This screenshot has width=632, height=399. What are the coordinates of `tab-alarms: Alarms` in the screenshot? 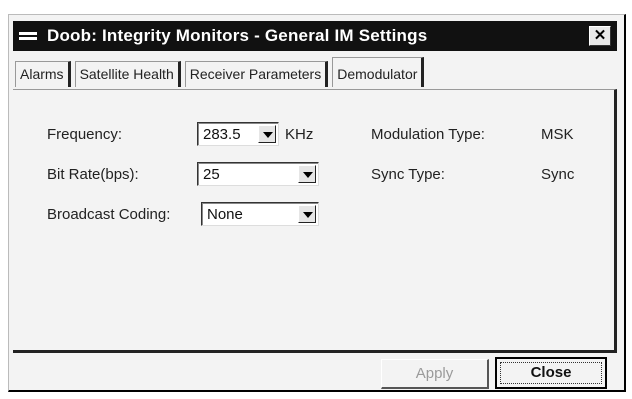 It's located at (43, 74).